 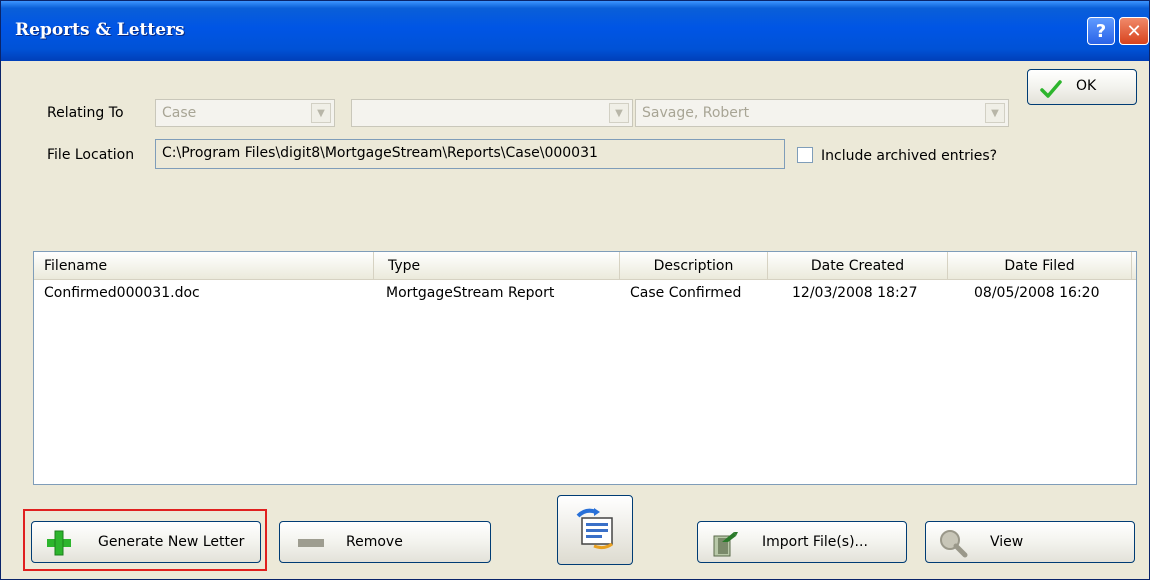 I want to click on relating-to-label: Relating To, so click(x=85, y=113).